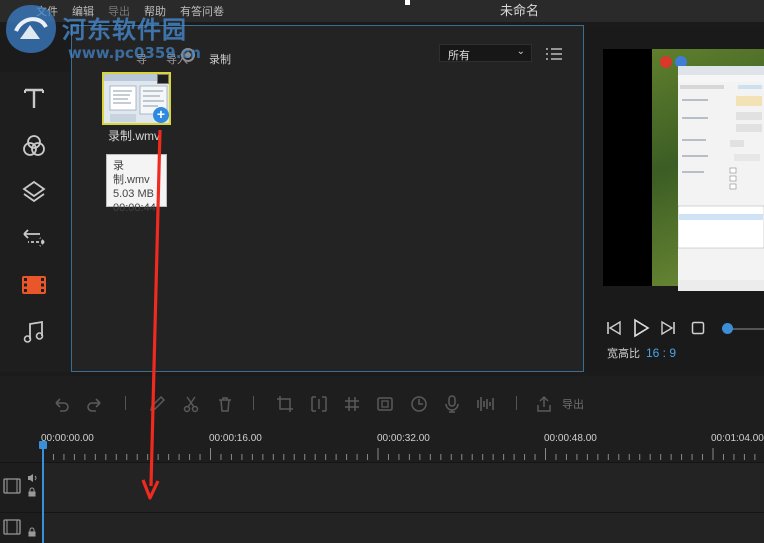 The height and width of the screenshot is (543, 764). What do you see at coordinates (661, 353) in the screenshot?
I see `aspect-ratio-value: 16 : 9` at bounding box center [661, 353].